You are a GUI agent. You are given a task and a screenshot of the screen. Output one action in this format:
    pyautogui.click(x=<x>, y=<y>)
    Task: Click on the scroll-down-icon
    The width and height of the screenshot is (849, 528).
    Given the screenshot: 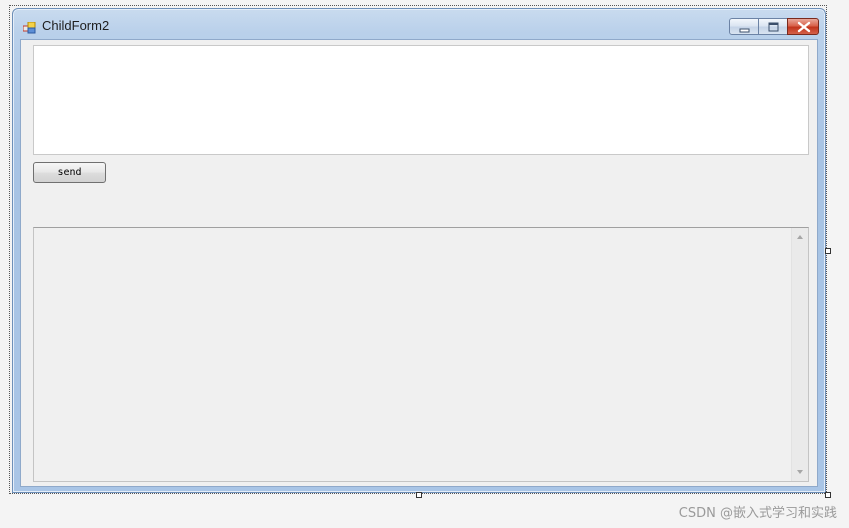 What is the action you would take?
    pyautogui.click(x=800, y=472)
    